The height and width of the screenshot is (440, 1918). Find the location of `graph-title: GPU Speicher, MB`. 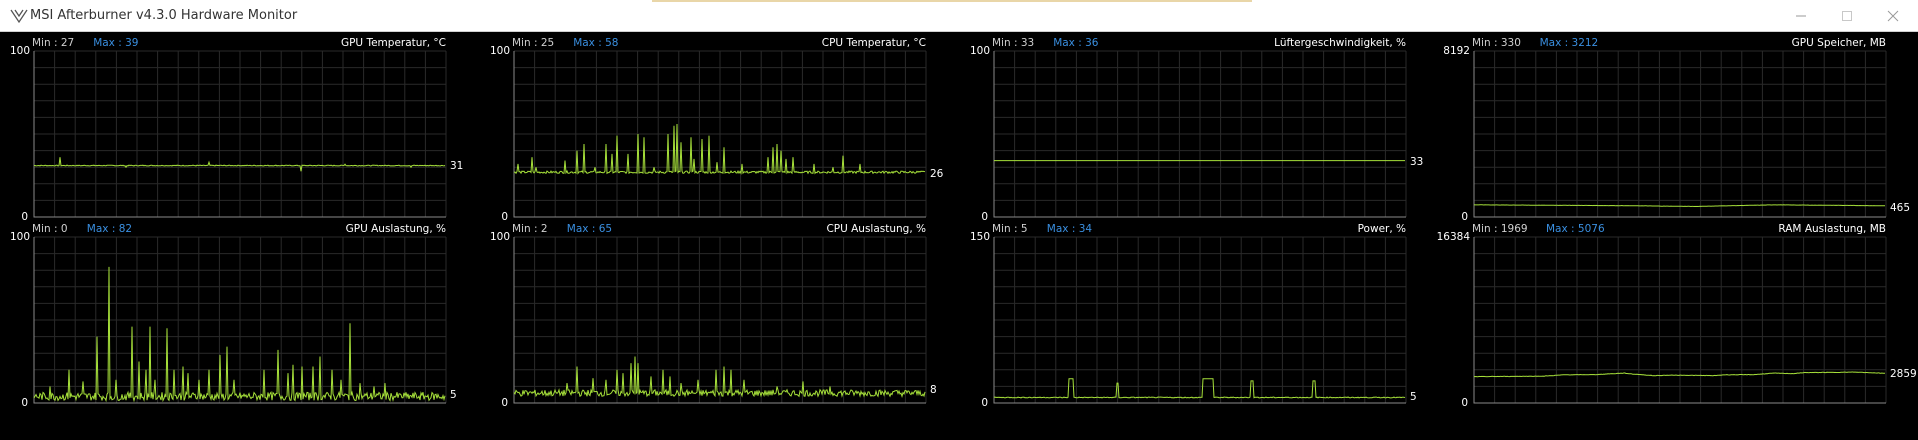

graph-title: GPU Speicher, MB is located at coordinates (1838, 43).